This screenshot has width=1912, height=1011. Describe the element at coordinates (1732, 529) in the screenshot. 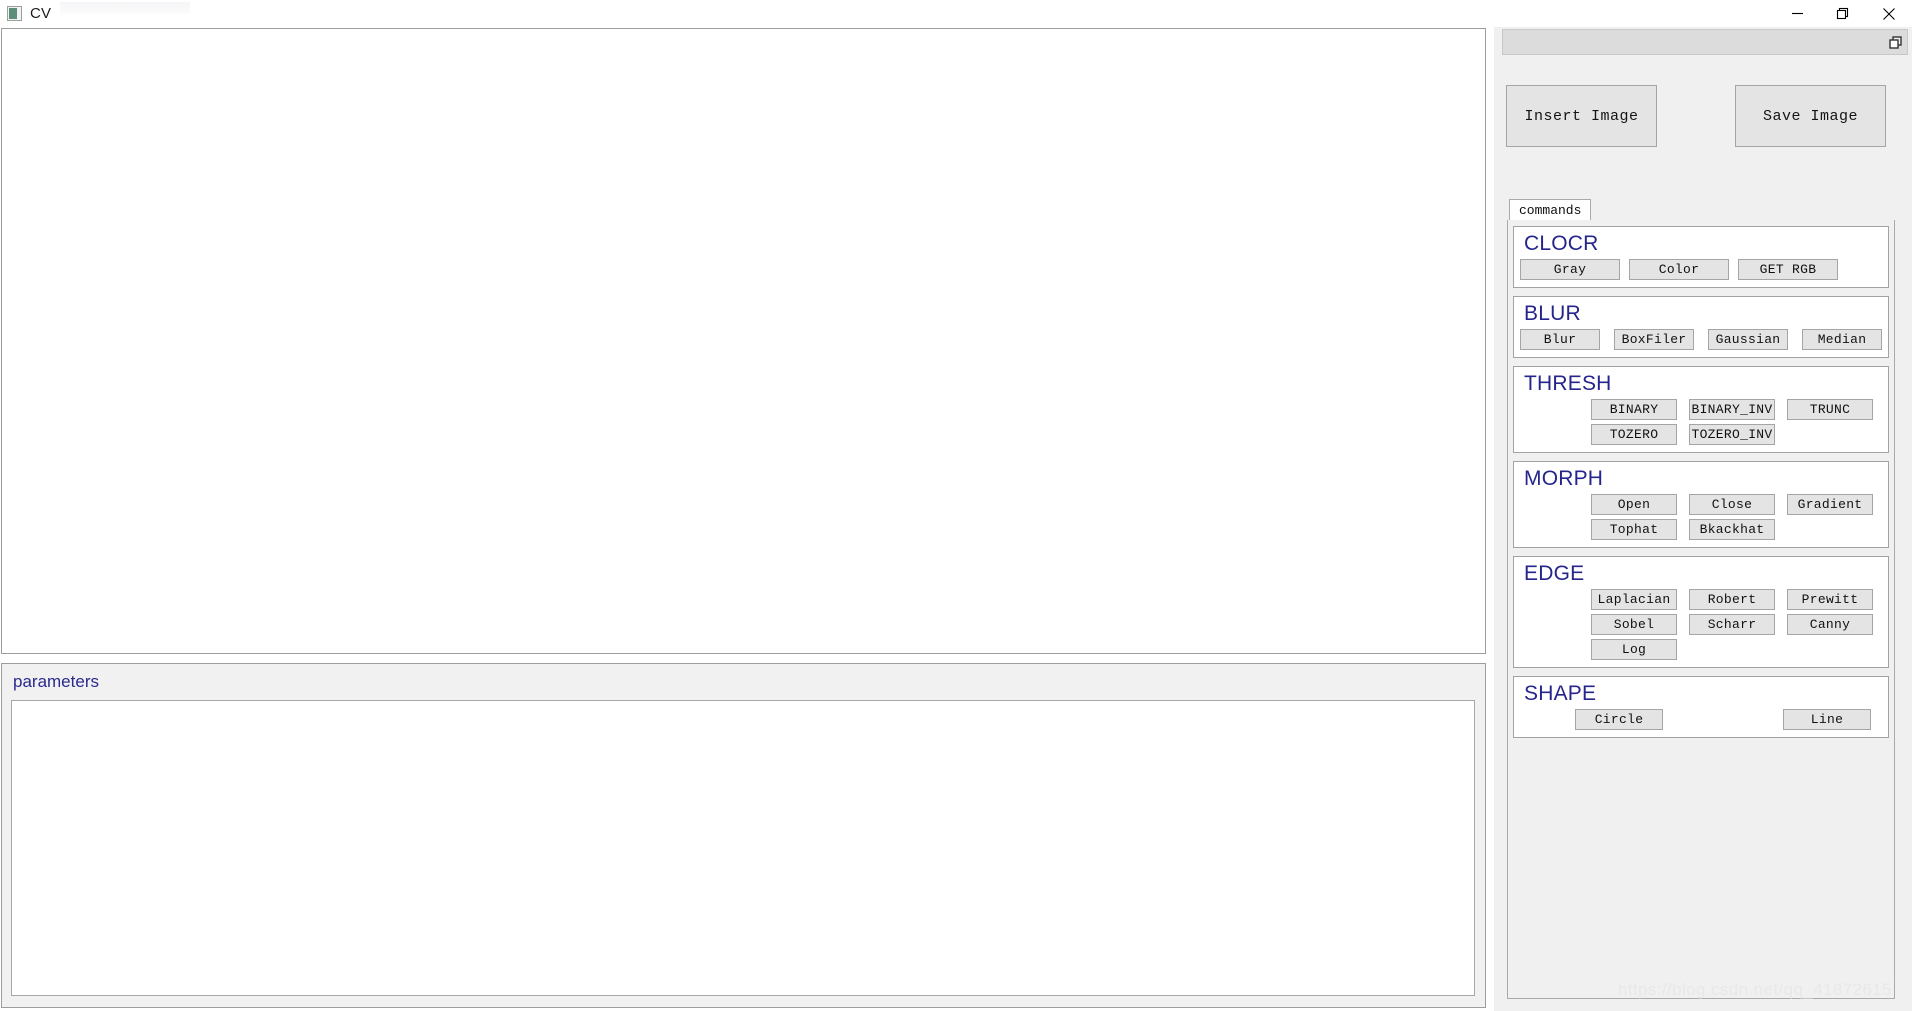

I see `button-bkackhat: Bkackhat` at that location.